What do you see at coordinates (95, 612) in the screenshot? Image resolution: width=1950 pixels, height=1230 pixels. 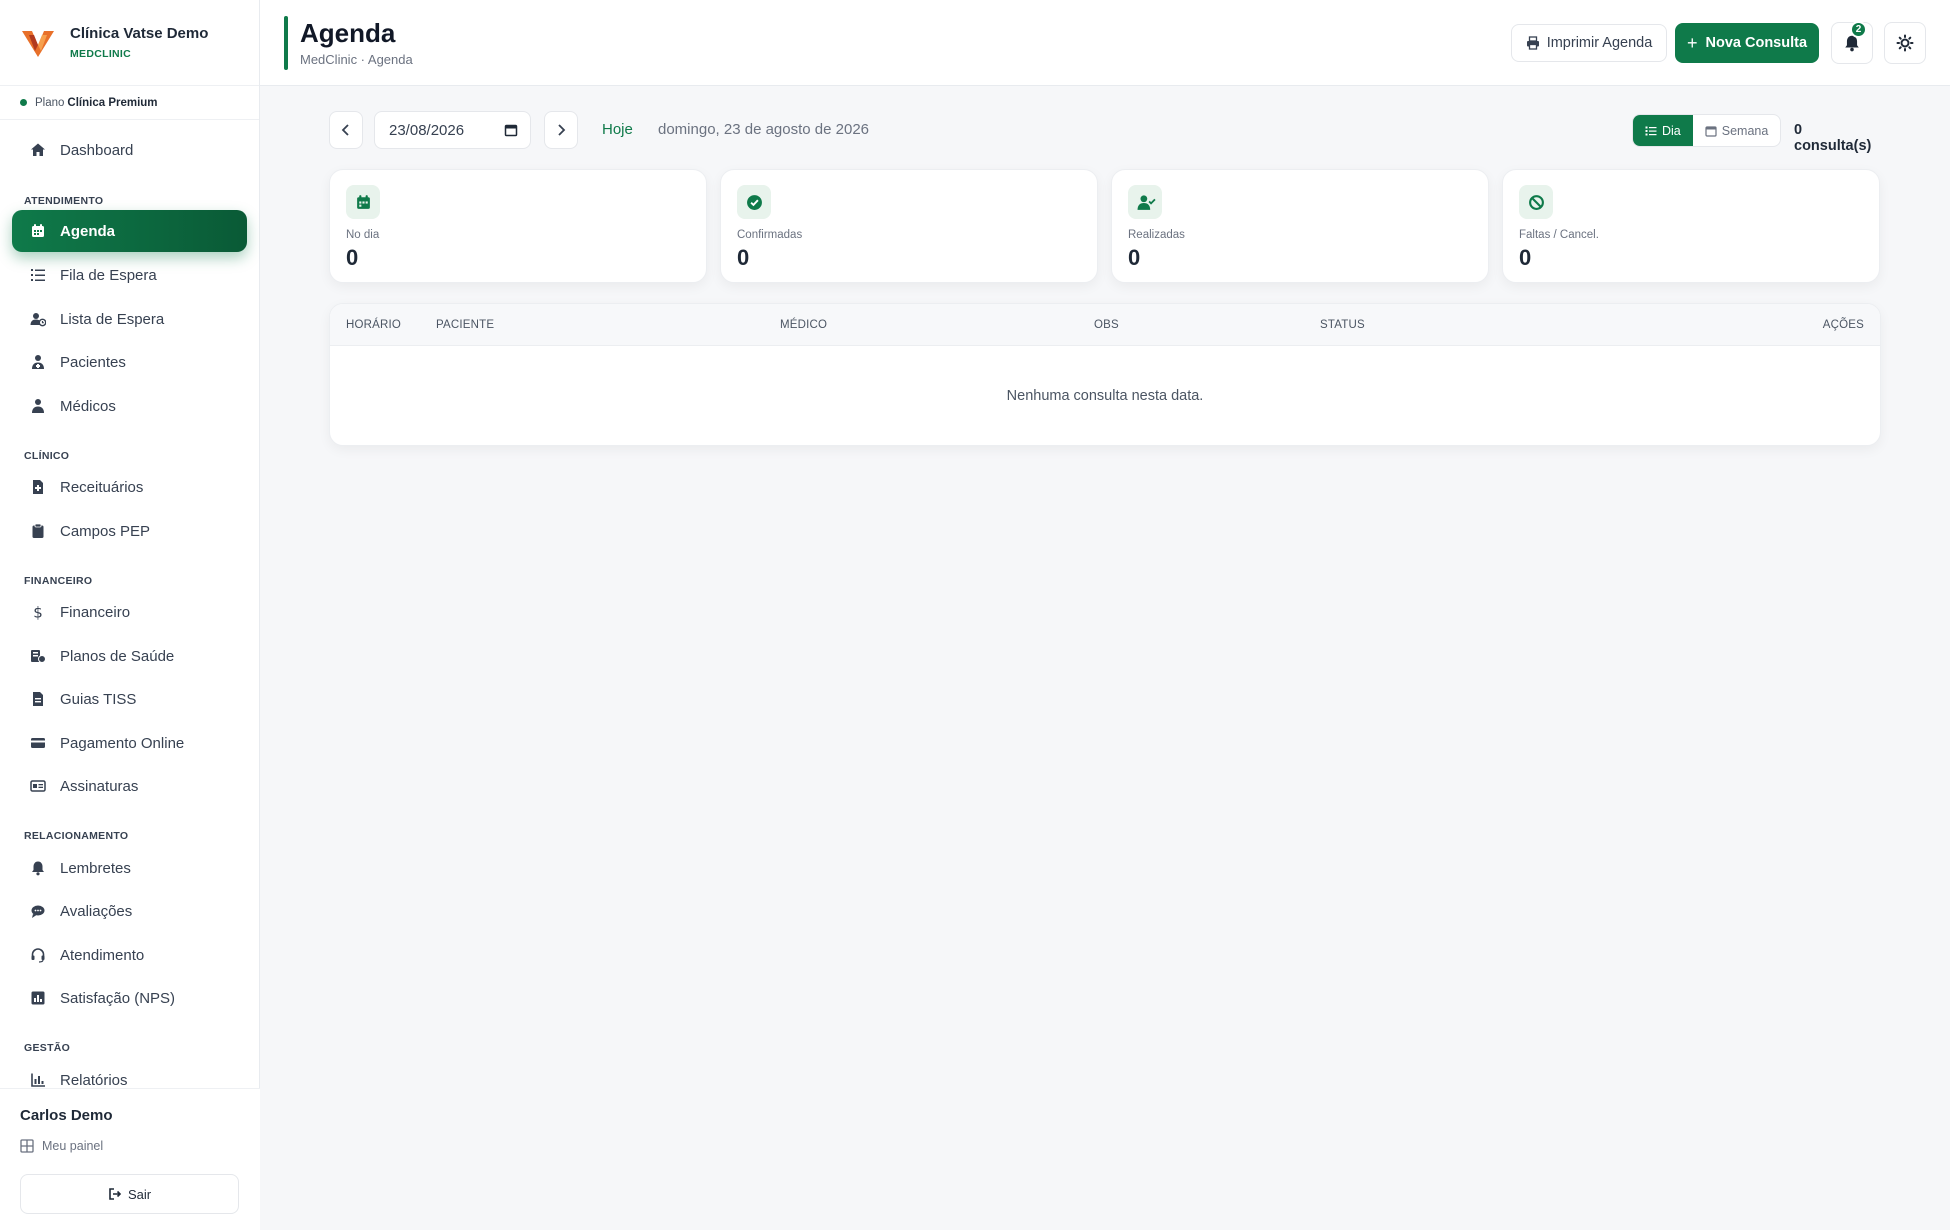 I see `sidebar-item-label: Financeiro` at bounding box center [95, 612].